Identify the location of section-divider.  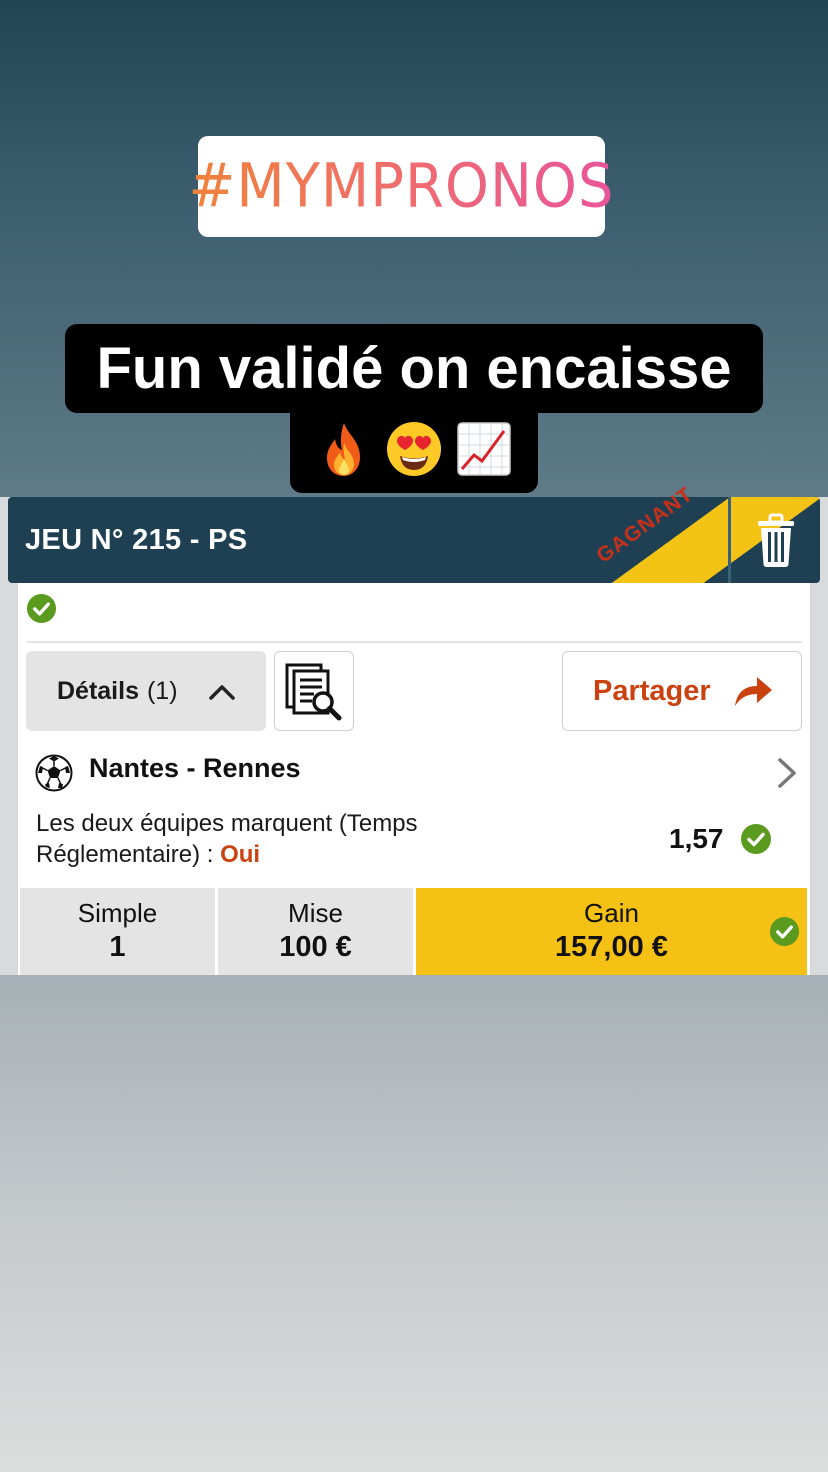
(414, 642).